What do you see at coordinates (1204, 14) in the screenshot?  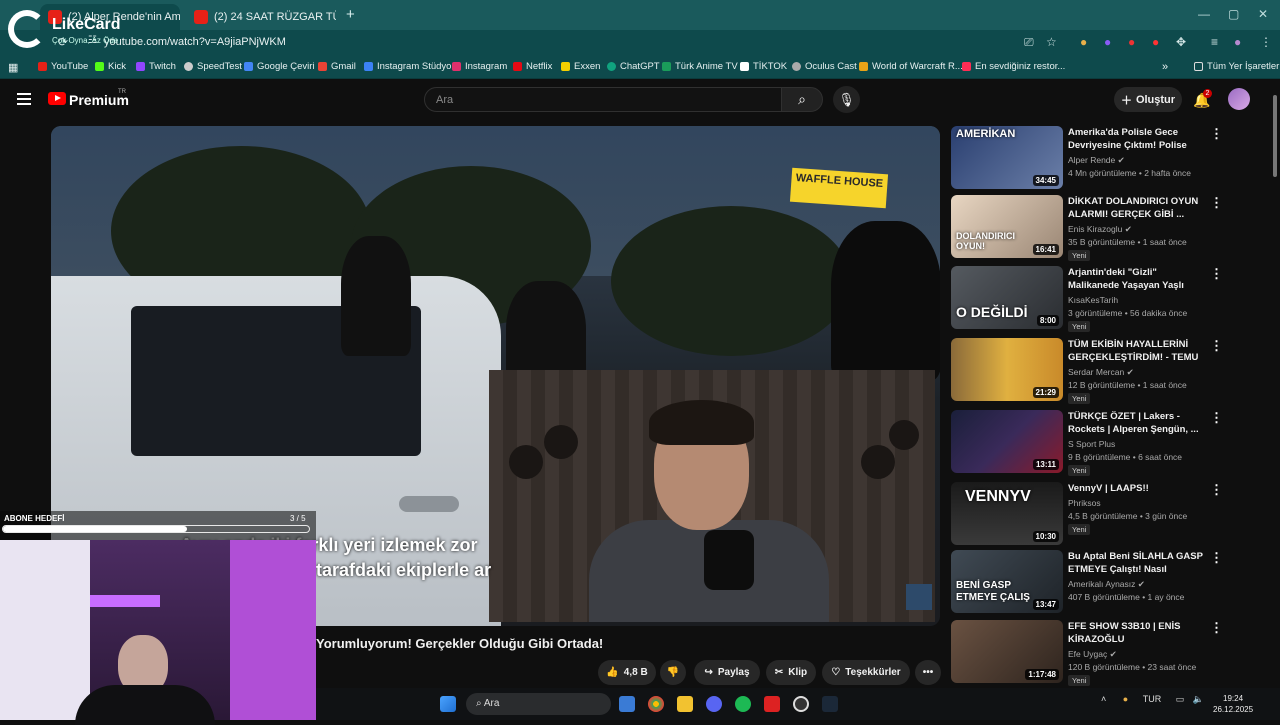 I see `minimize-icon: —` at bounding box center [1204, 14].